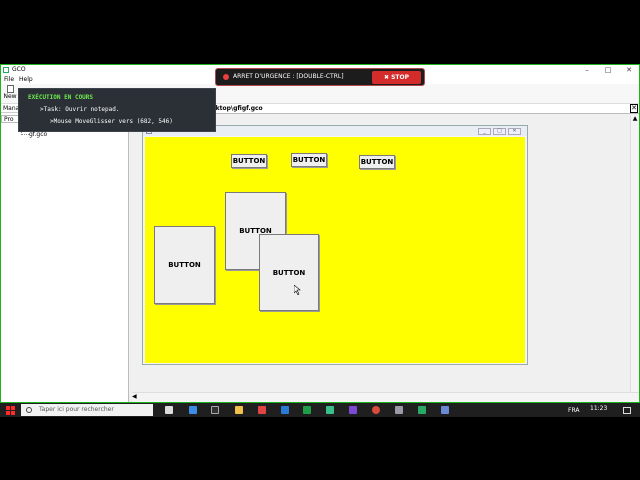 The width and height of the screenshot is (640, 480). Describe the element at coordinates (215, 410) in the screenshot. I see `terminal-icon` at that location.